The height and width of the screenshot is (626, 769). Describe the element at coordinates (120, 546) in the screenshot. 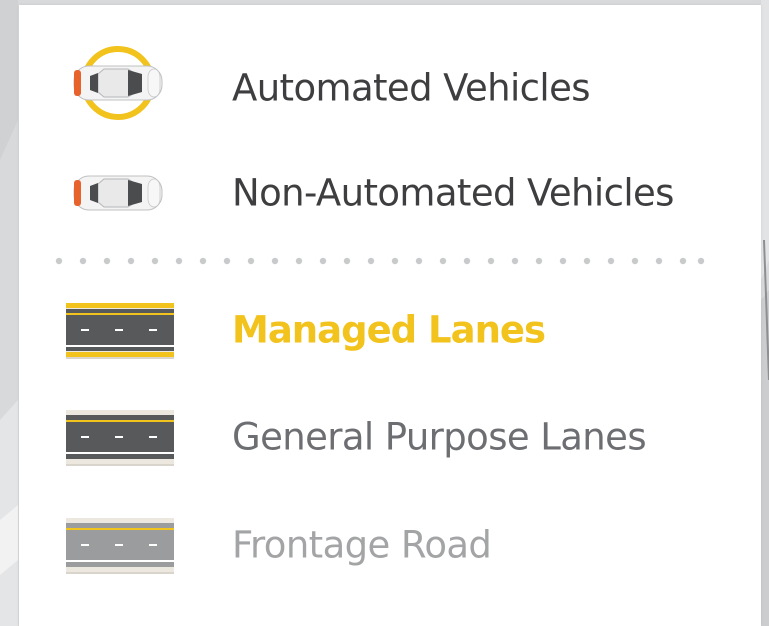

I see `frontage-road-icon` at that location.